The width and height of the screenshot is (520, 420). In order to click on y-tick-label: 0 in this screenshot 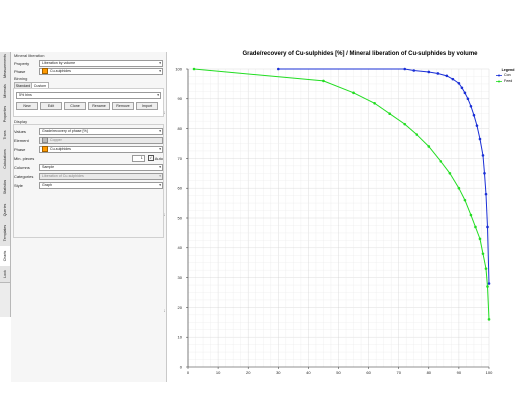, I will do `click(181, 366)`.